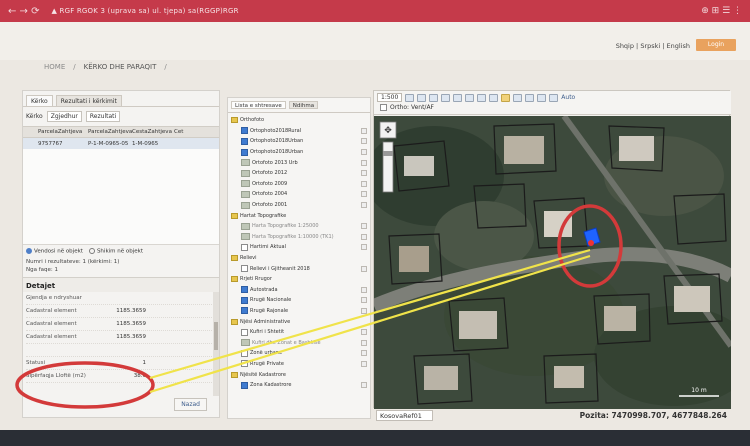 This screenshot has width=750, height=446. Describe the element at coordinates (299, 374) in the screenshot. I see `layer-node: Njësitë Kadastrore` at that location.